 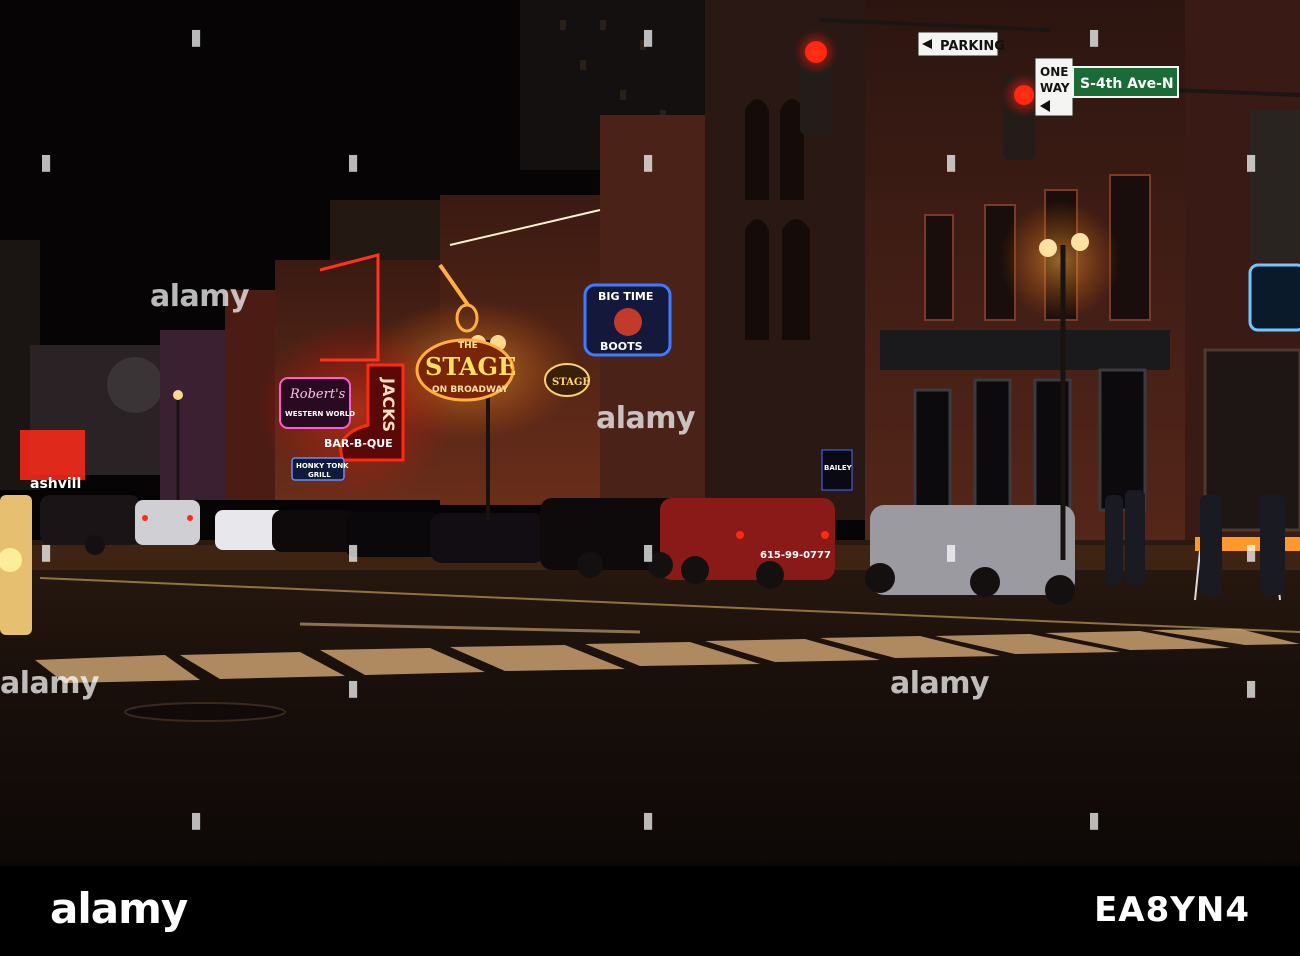 I want to click on svg-text: THE, so click(x=468, y=346).